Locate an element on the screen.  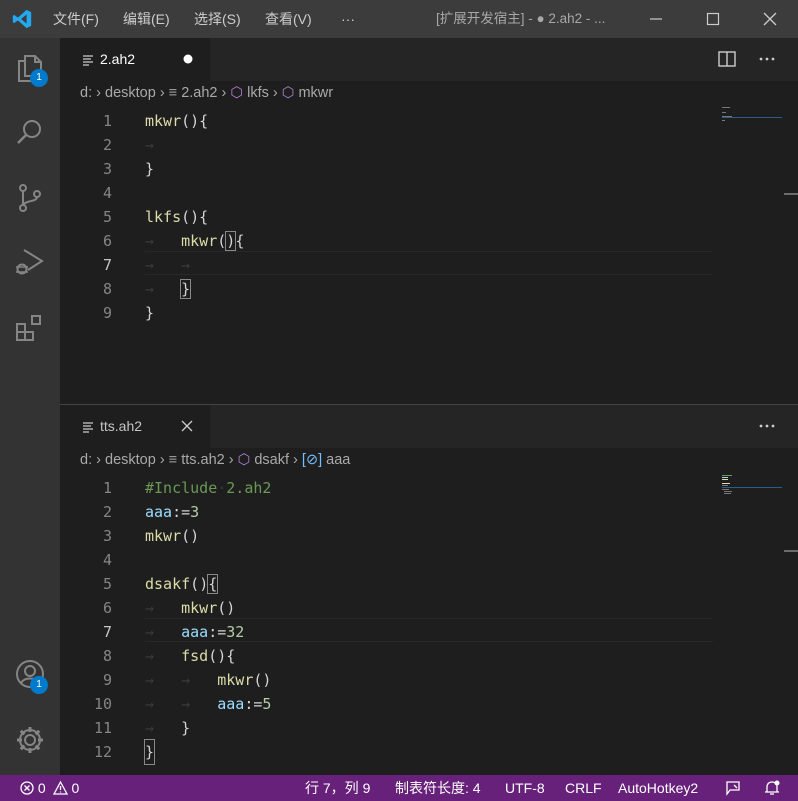
code-line: 1 mkwr(){ is located at coordinates (390, 121).